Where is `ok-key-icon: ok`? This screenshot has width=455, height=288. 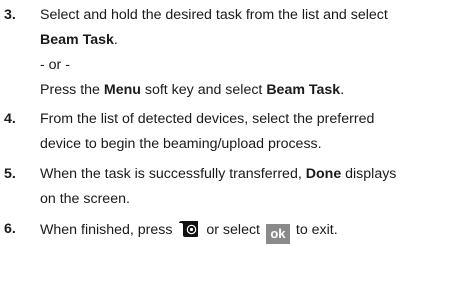 ok-key-icon: ok is located at coordinates (277, 234).